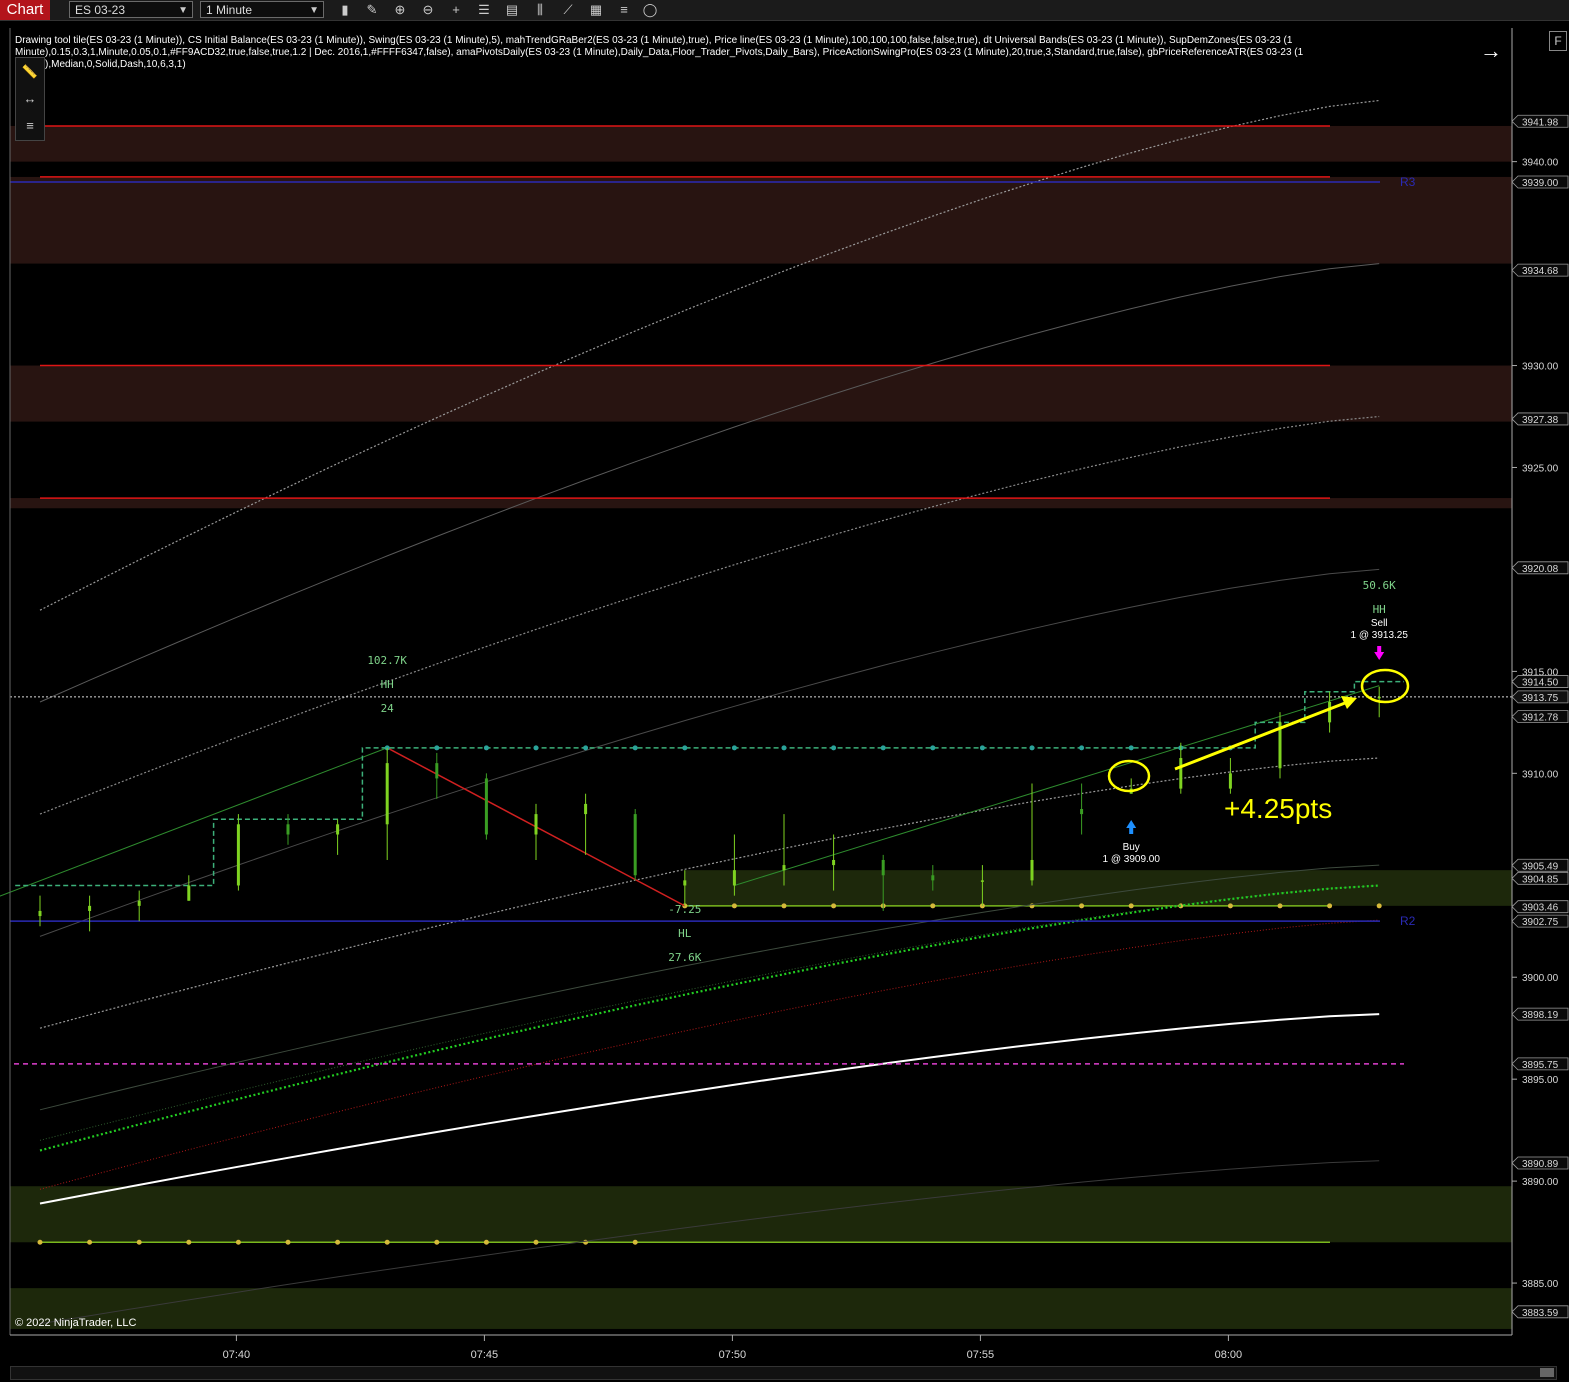  What do you see at coordinates (1540, 122) in the screenshot?
I see `price-marker-label: 3941.98` at bounding box center [1540, 122].